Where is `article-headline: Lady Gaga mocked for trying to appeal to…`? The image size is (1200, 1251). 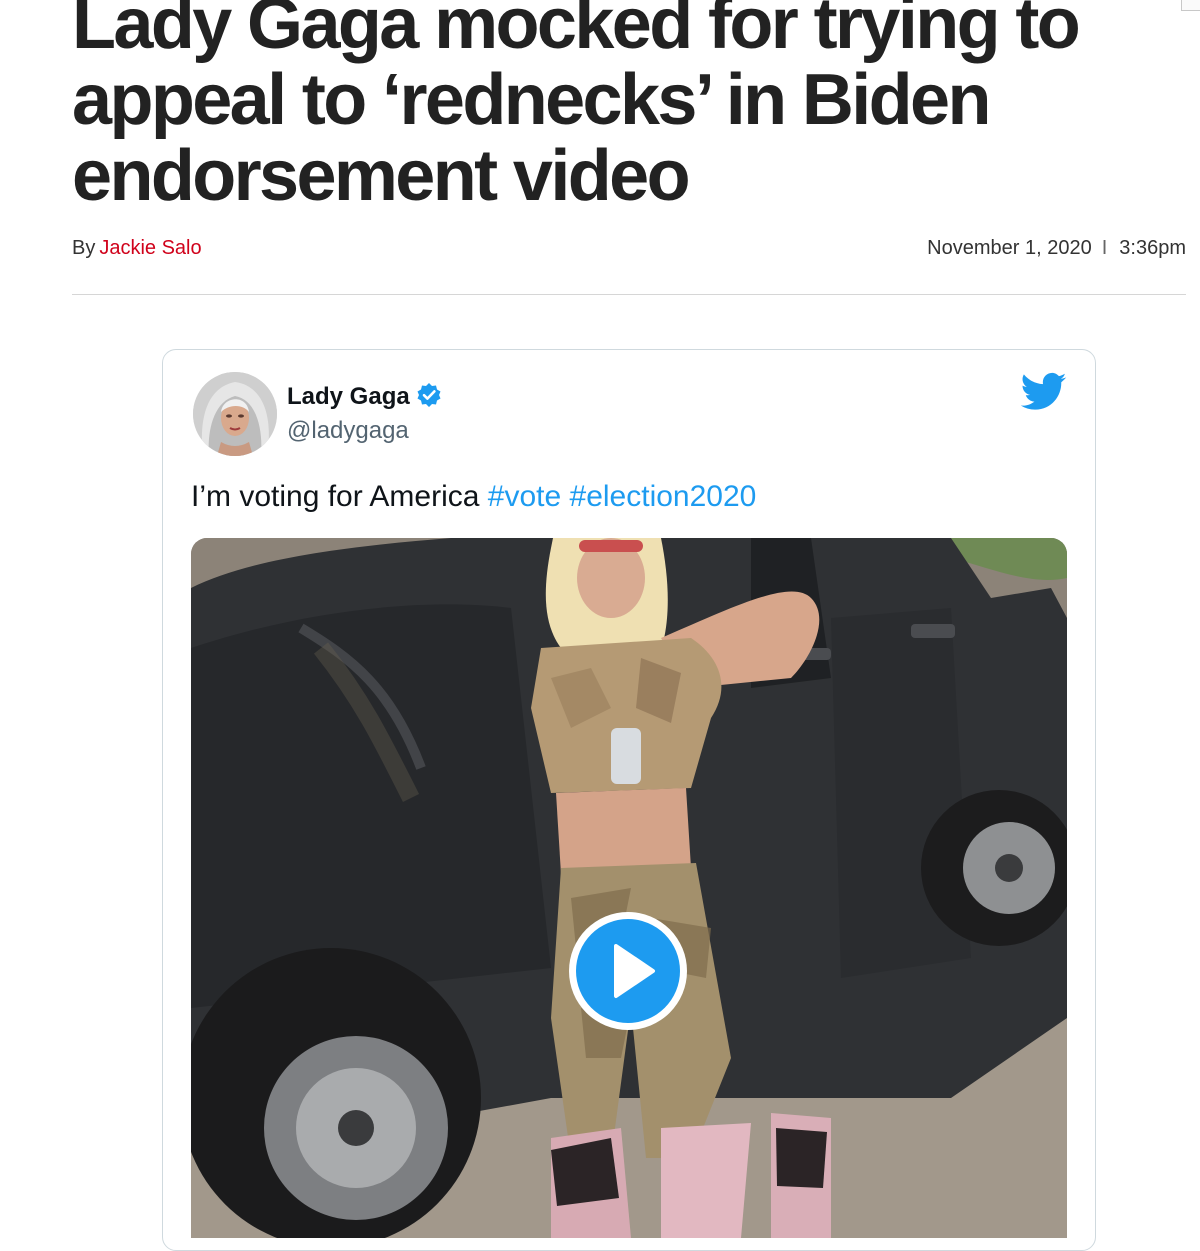
article-headline: Lady Gaga mocked for trying to appeal to… is located at coordinates (576, 108).